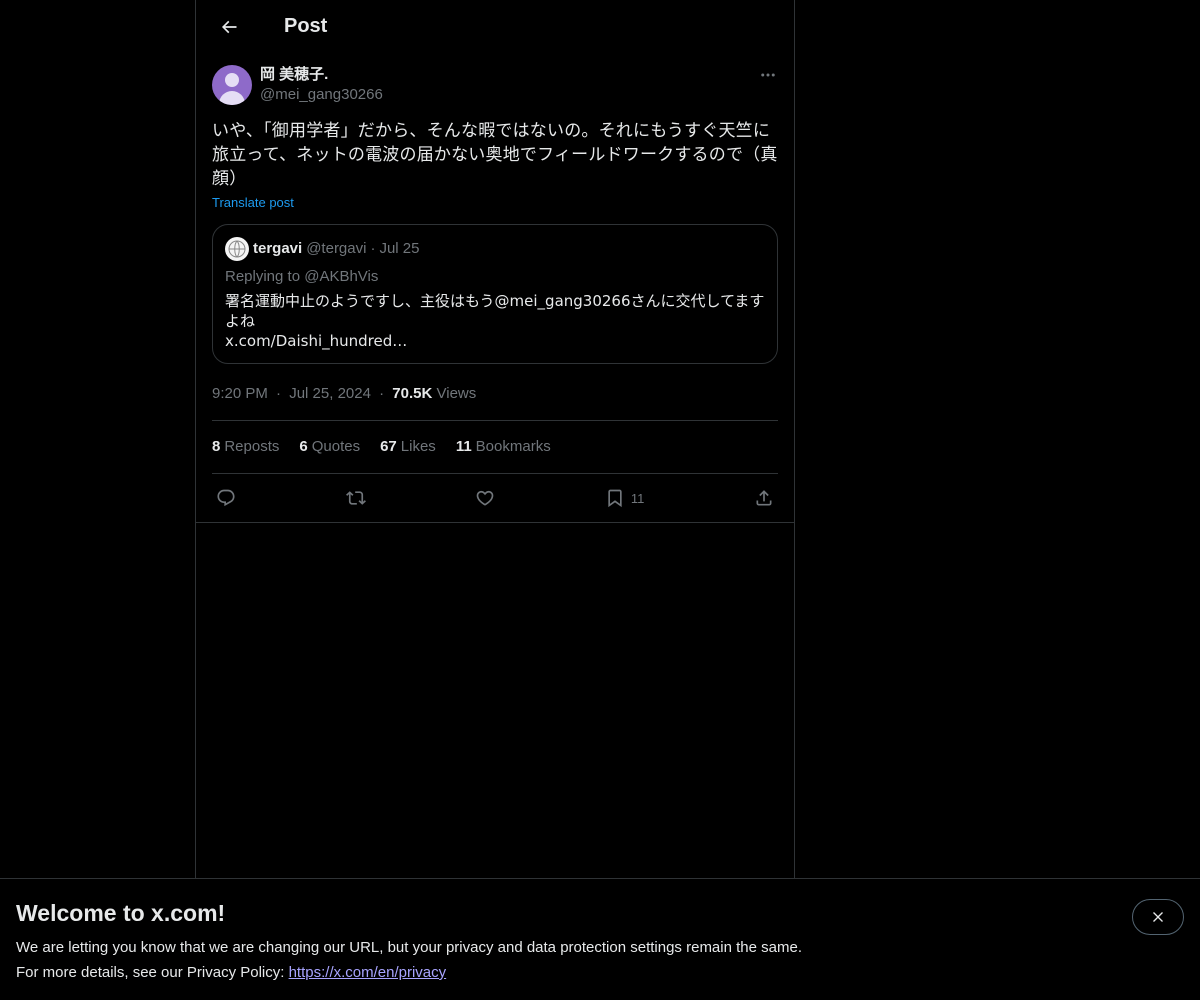 Image resolution: width=1200 pixels, height=1000 pixels. What do you see at coordinates (278, 248) in the screenshot?
I see `quote-display-name: tergavi` at bounding box center [278, 248].